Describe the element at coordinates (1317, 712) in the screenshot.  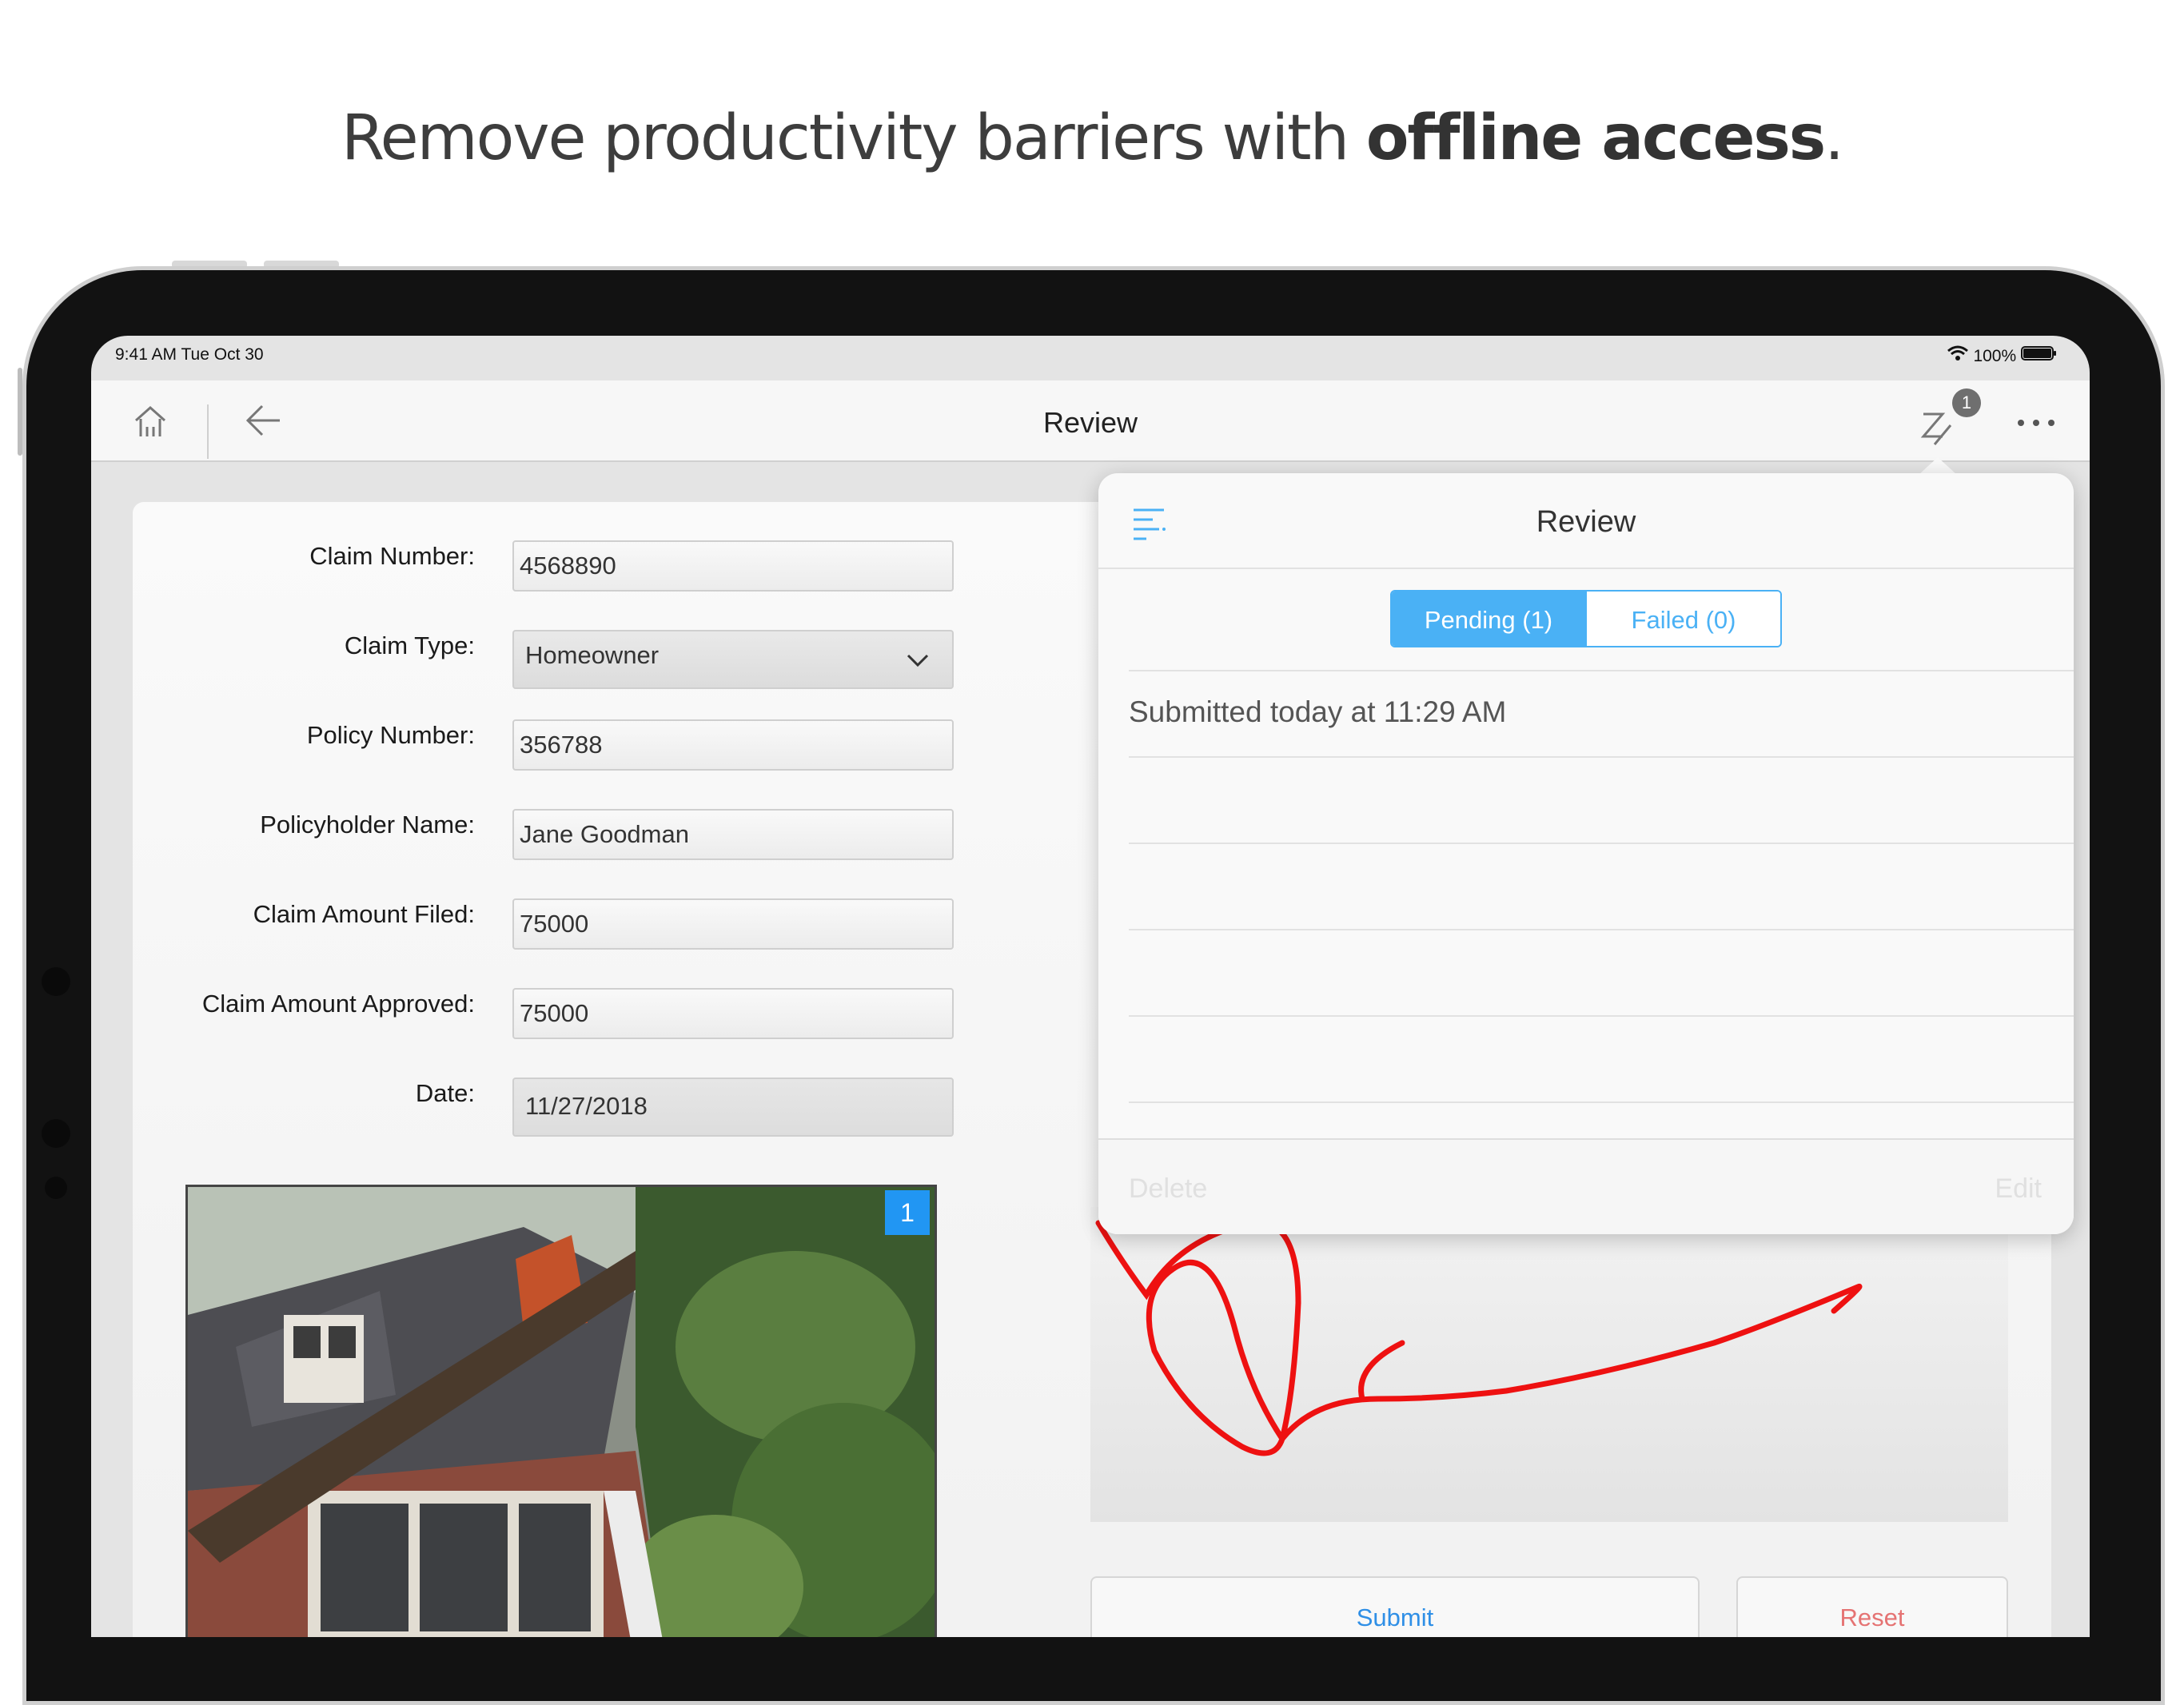
I see `list-item: Submitted today at 11:29 AM` at that location.